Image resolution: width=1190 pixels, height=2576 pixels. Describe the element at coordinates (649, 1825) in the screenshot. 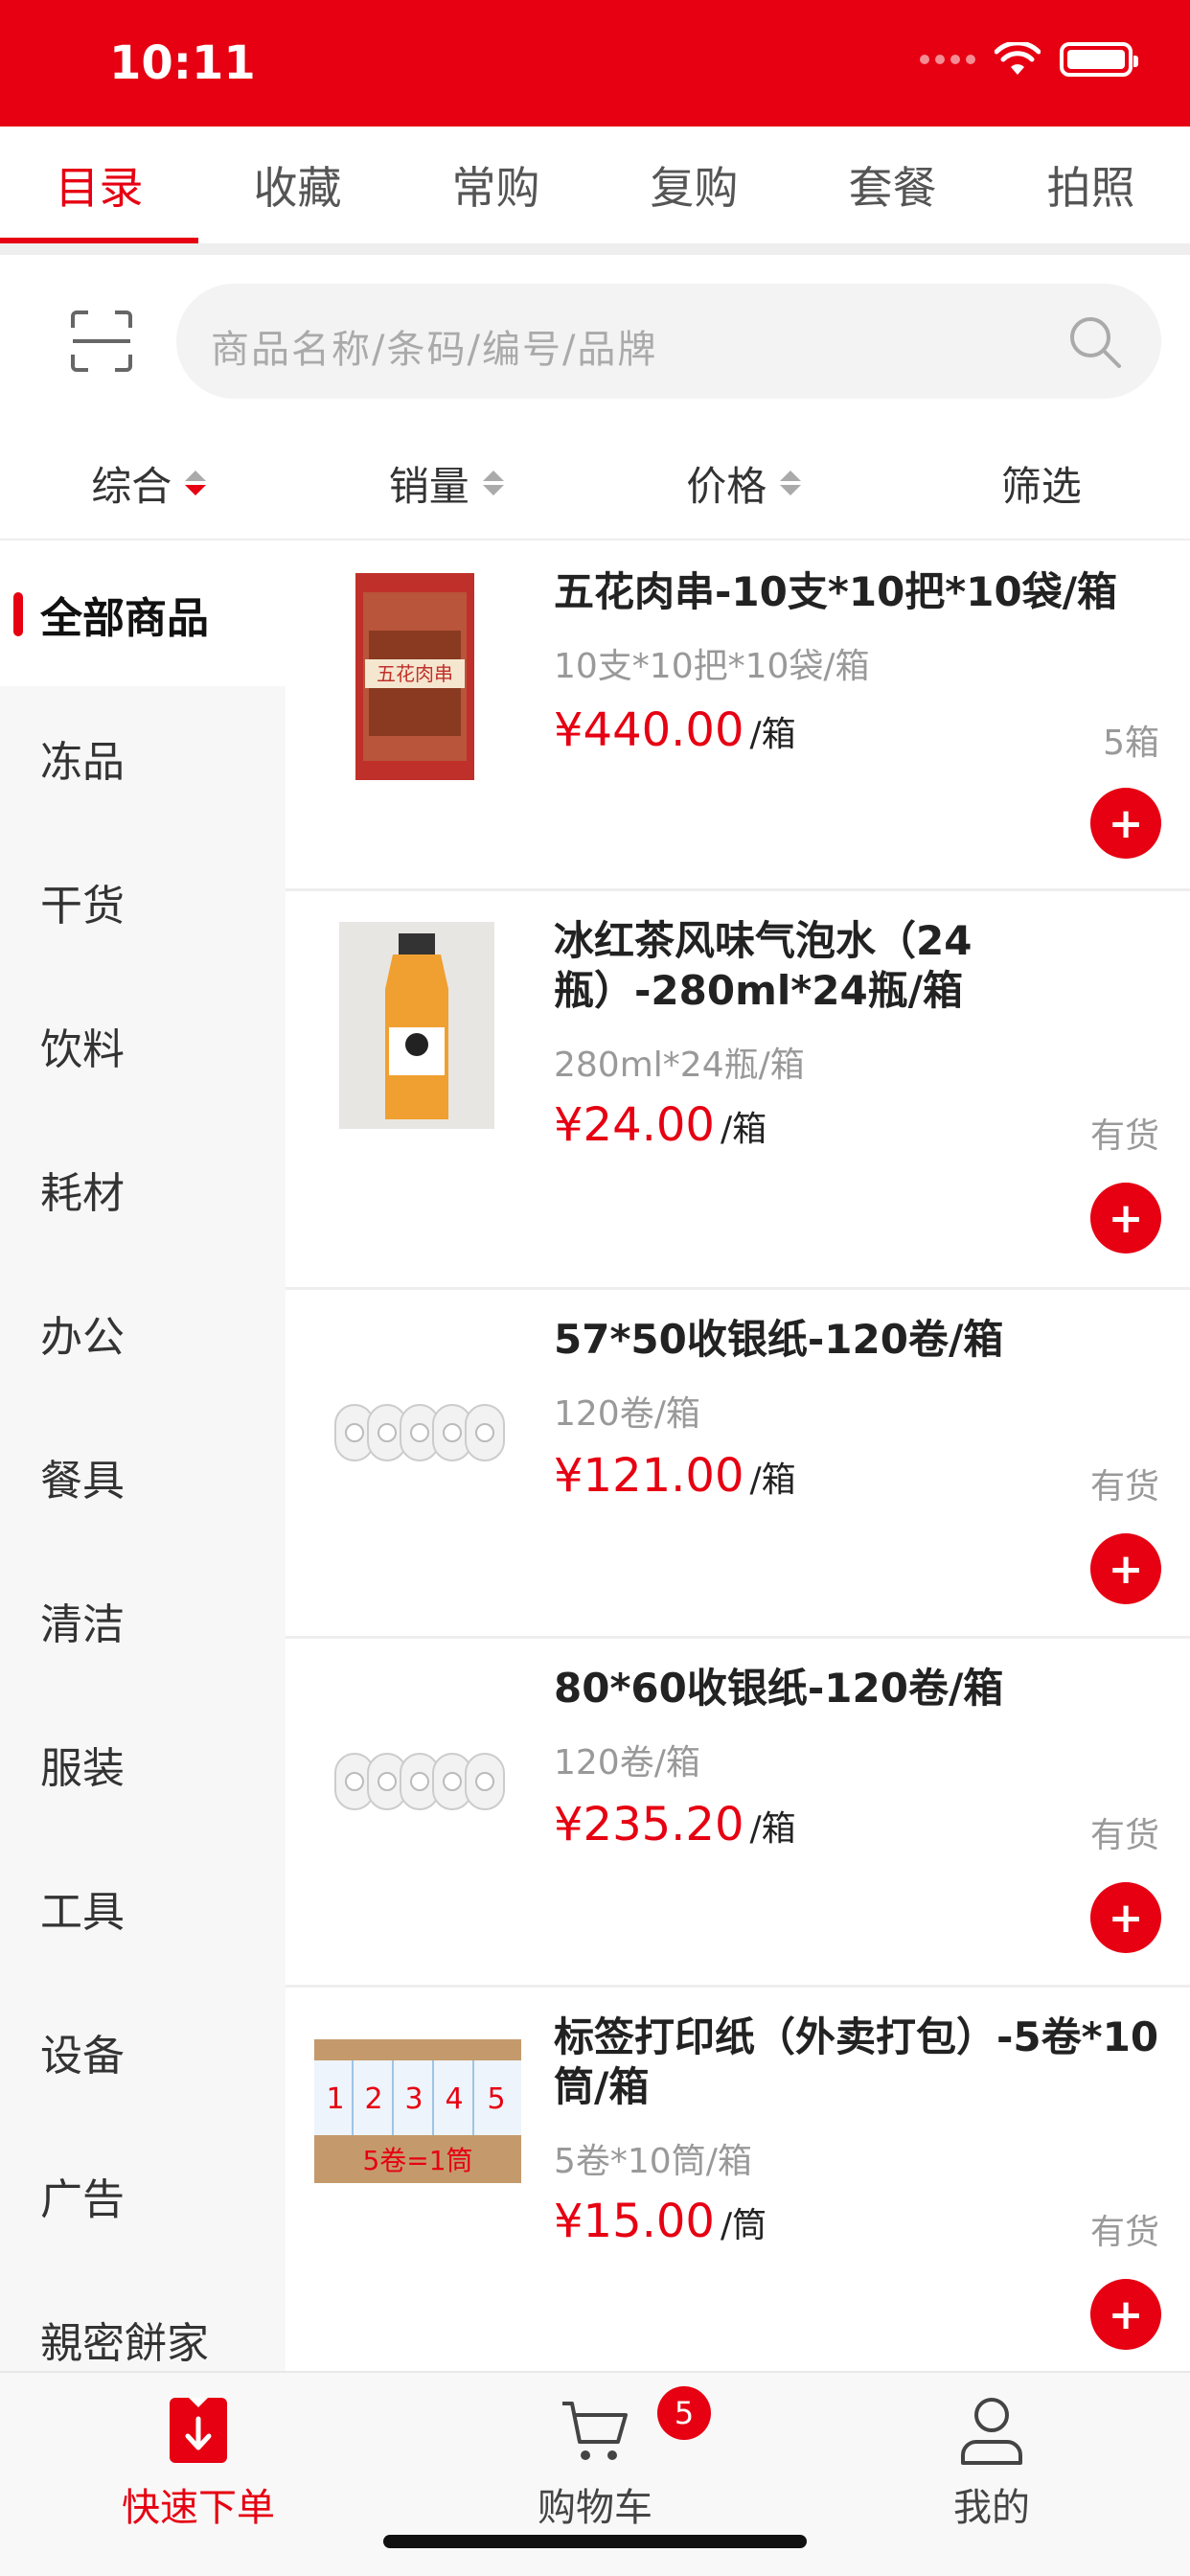

I see `product-price: ¥235.20` at that location.